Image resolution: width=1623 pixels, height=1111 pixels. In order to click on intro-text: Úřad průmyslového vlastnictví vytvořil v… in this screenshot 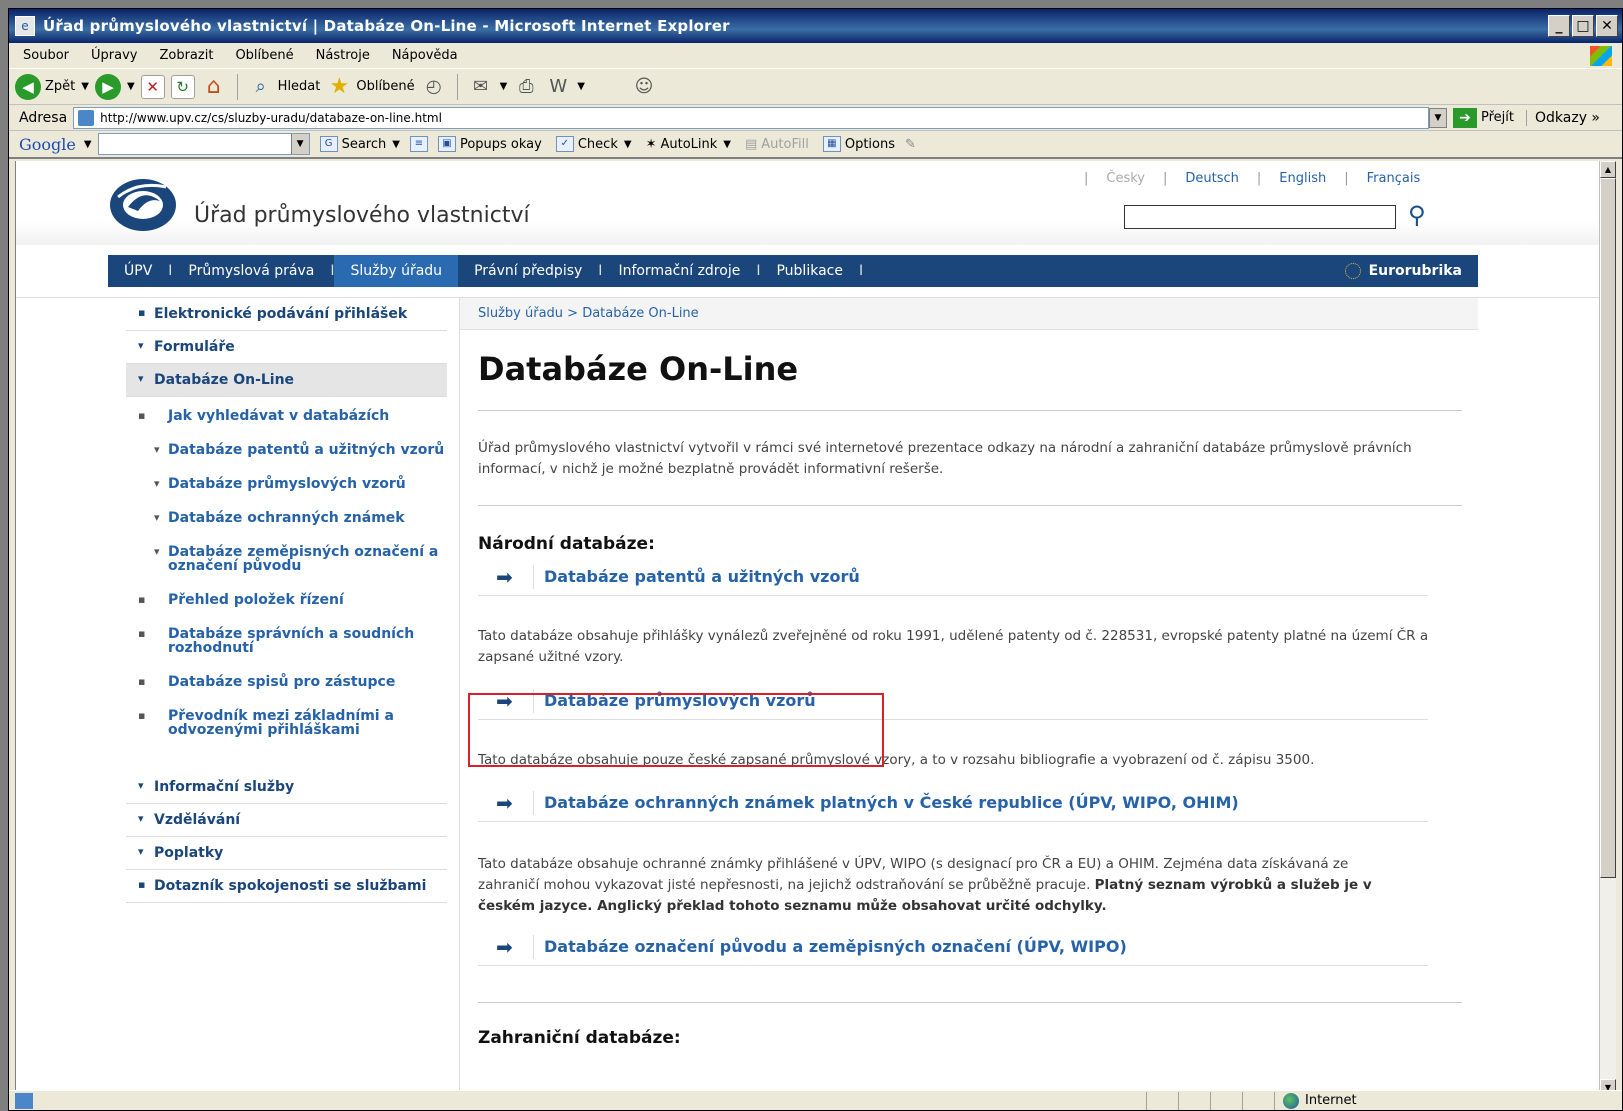, I will do `click(945, 458)`.